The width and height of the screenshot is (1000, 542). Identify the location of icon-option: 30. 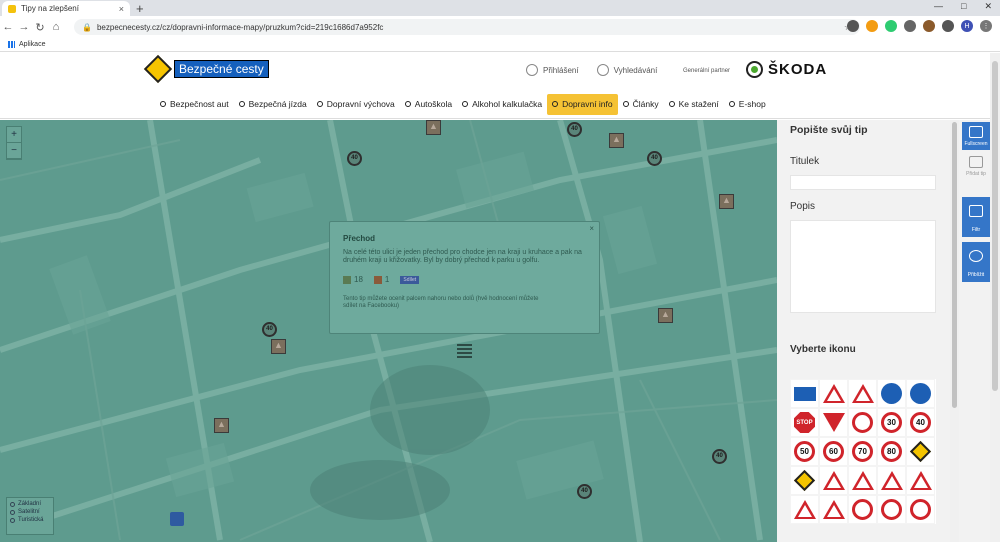
(891, 422).